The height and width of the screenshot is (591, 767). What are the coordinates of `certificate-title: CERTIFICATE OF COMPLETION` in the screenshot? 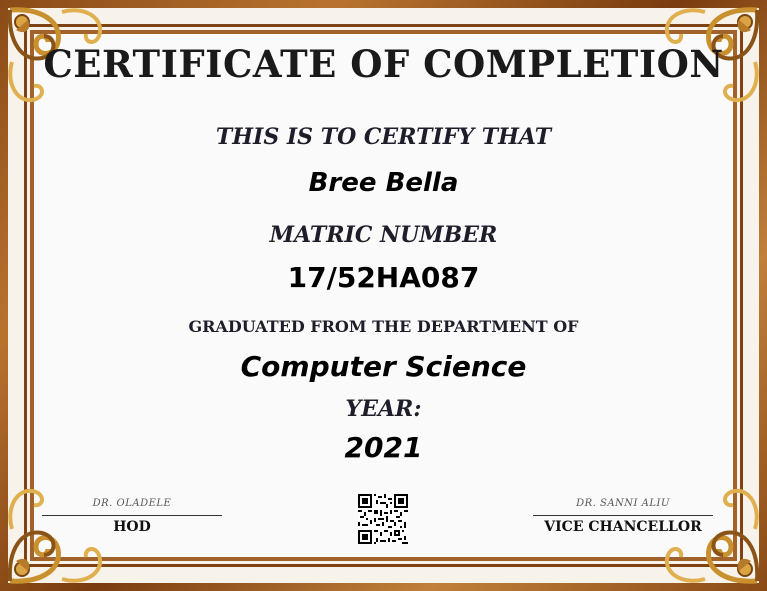 It's located at (383, 64).